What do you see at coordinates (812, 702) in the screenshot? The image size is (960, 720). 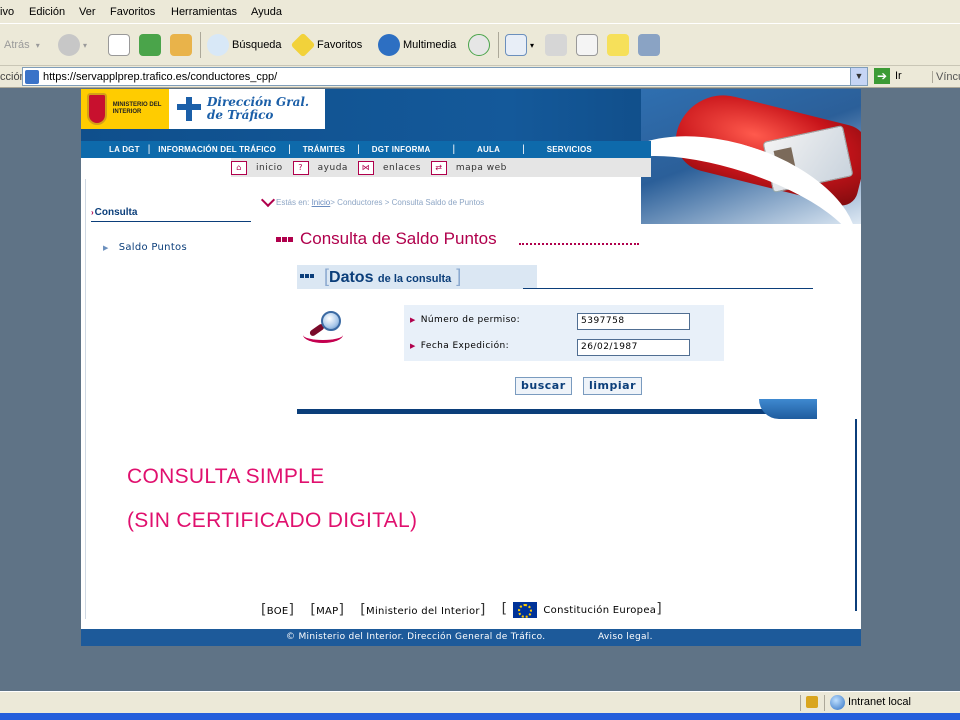 I see `lock-icon` at bounding box center [812, 702].